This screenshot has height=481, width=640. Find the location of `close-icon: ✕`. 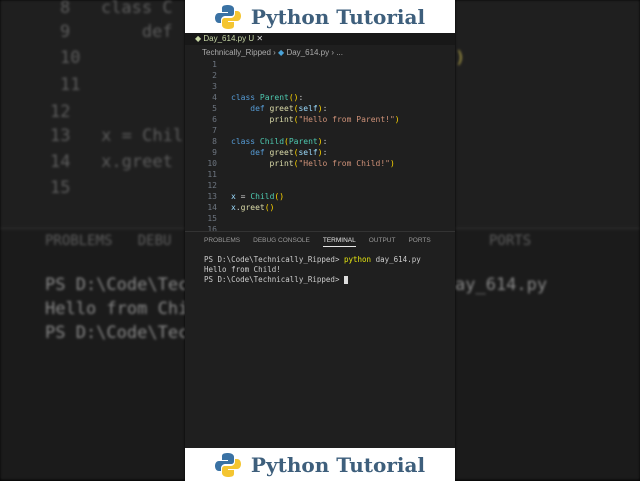

close-icon: ✕ is located at coordinates (259, 38).